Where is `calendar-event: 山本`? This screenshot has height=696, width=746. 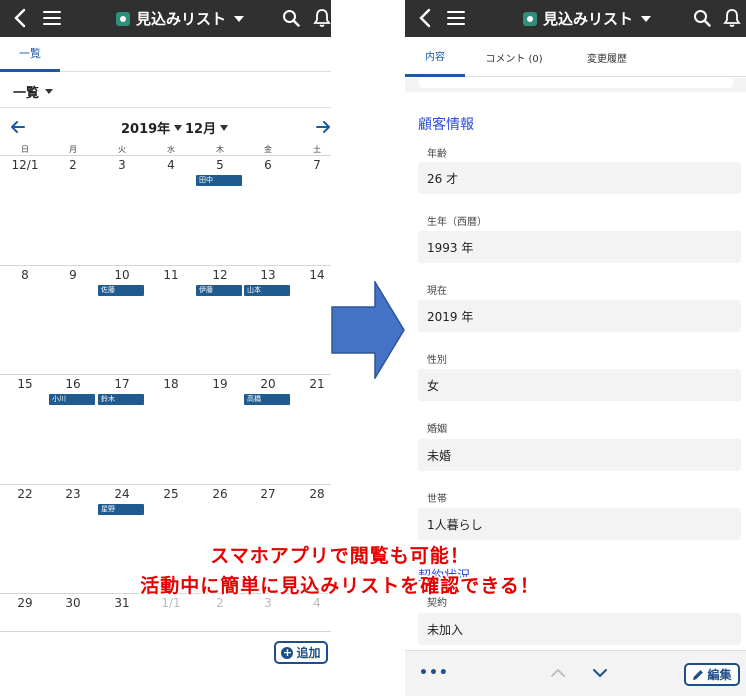 calendar-event: 山本 is located at coordinates (267, 290).